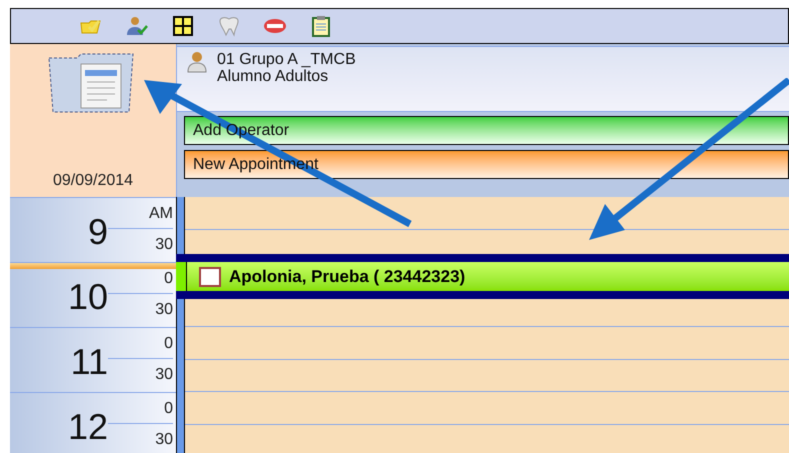  I want to click on clipboard-icon, so click(321, 26).